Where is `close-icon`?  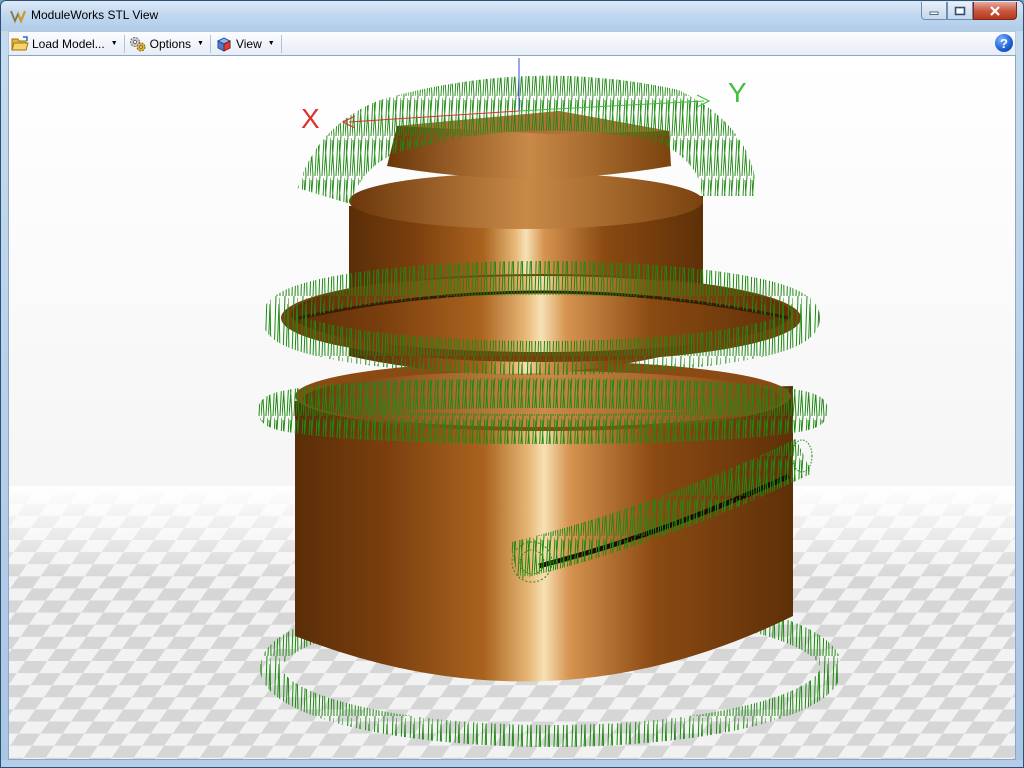
close-icon is located at coordinates (995, 10).